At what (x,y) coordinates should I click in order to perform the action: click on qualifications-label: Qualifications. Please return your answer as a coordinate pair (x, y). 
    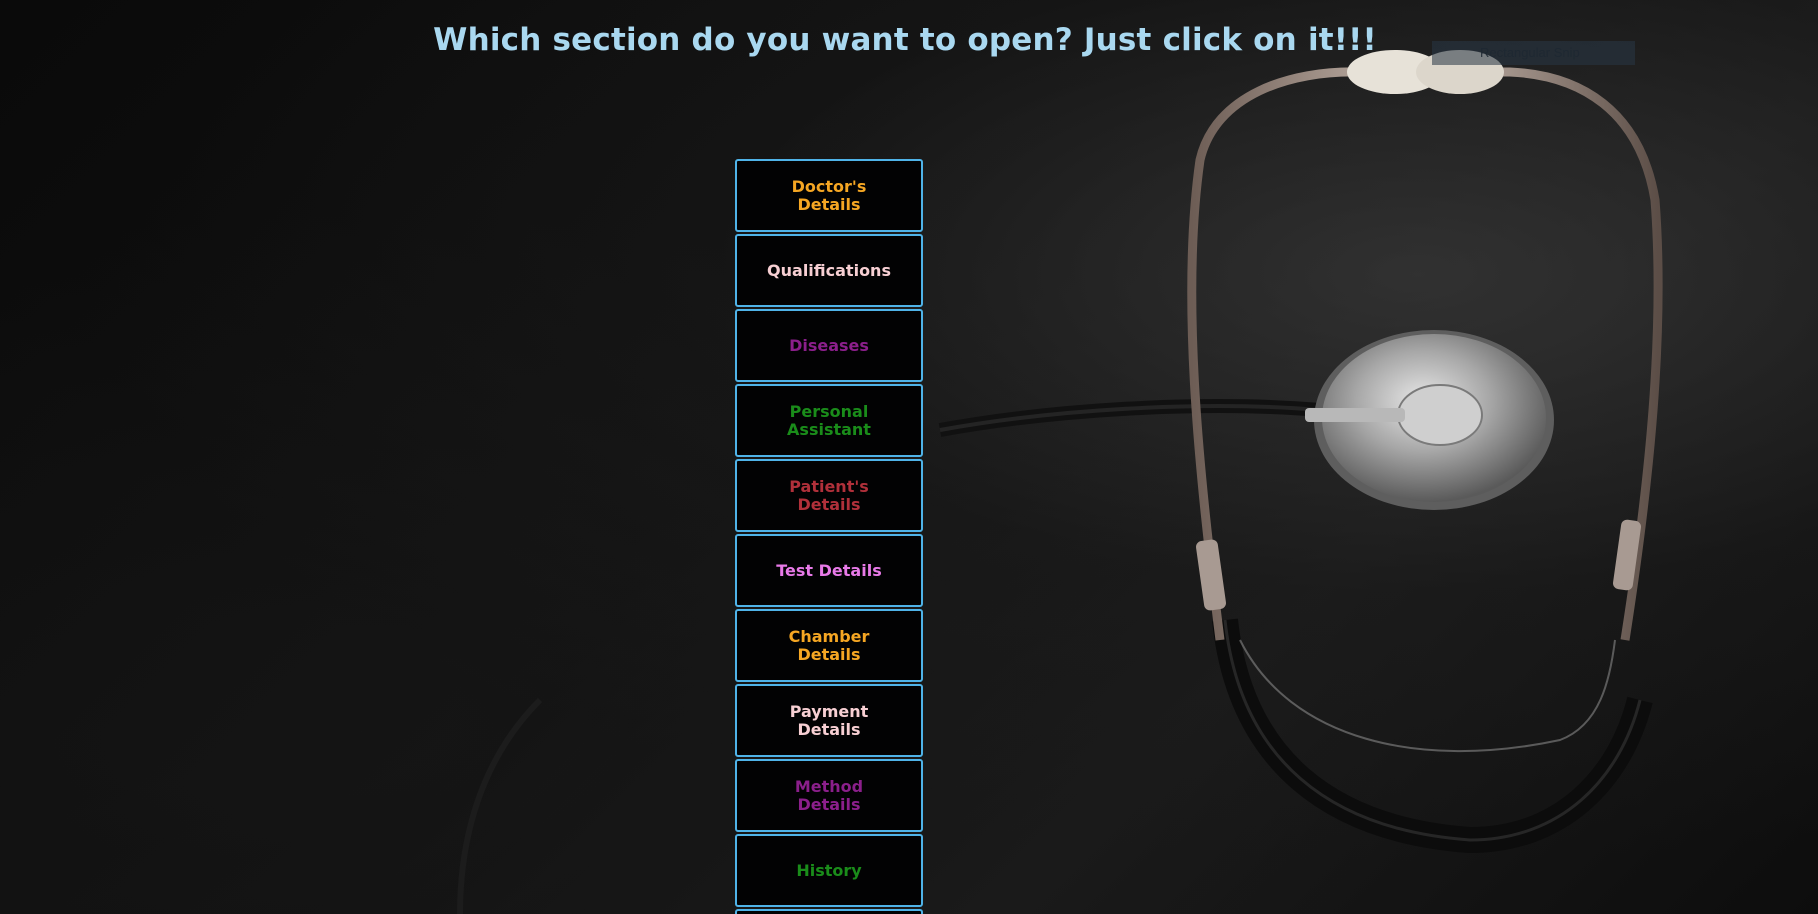
    Looking at the image, I should click on (829, 270).